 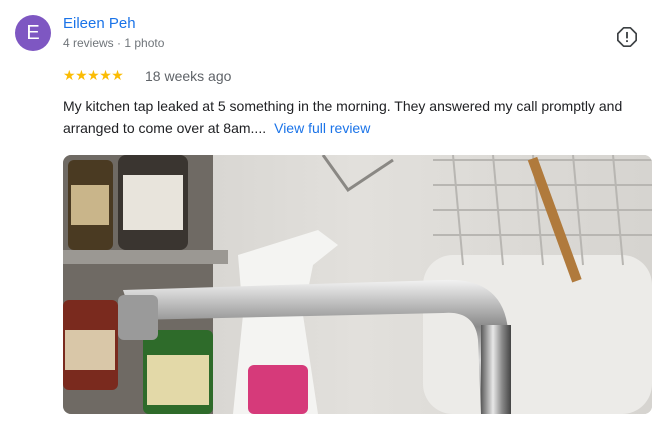 I want to click on avatar-initial: E, so click(x=33, y=32).